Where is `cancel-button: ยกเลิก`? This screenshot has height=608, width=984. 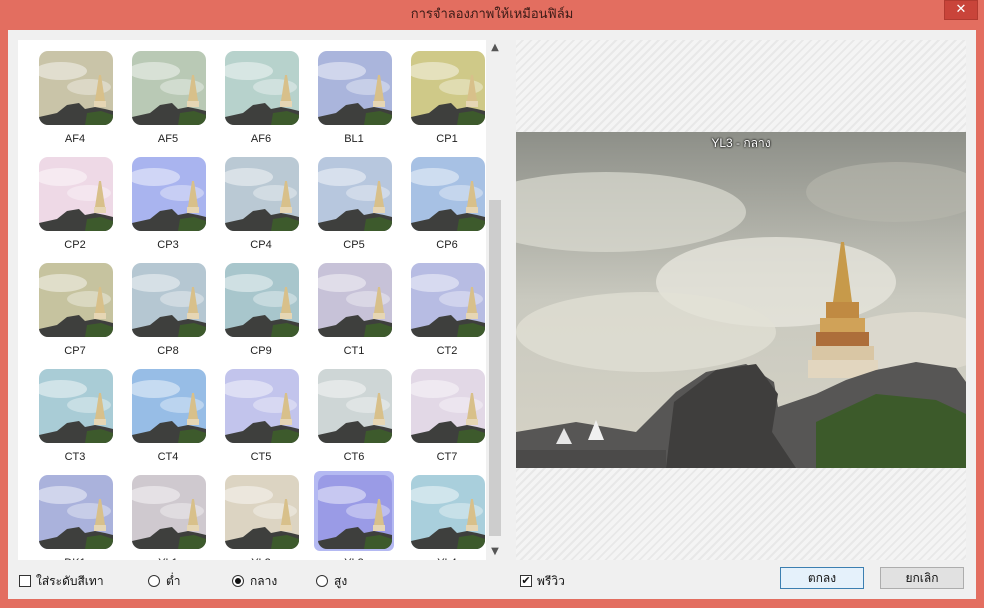
cancel-button: ยกเลิก is located at coordinates (922, 578).